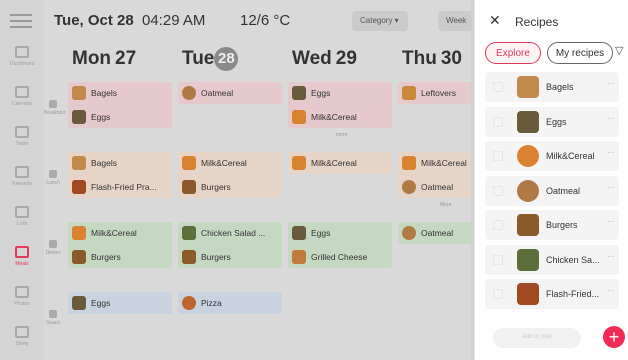 This screenshot has height=360, width=628. I want to click on day-name: Wed, so click(312, 58).